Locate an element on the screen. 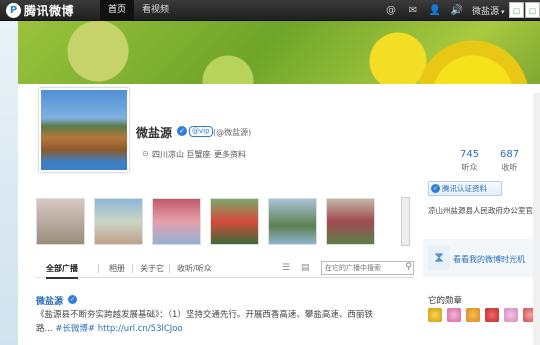 The width and height of the screenshot is (540, 345). search-icon: ⚲ is located at coordinates (408, 267).